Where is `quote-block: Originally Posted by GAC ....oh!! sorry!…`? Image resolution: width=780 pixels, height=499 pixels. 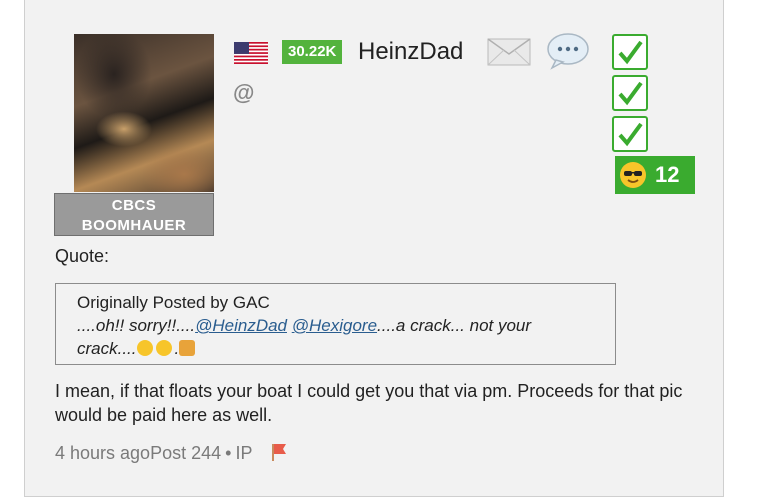
quote-block: Originally Posted by GAC ....oh!! sorry!… is located at coordinates (335, 324).